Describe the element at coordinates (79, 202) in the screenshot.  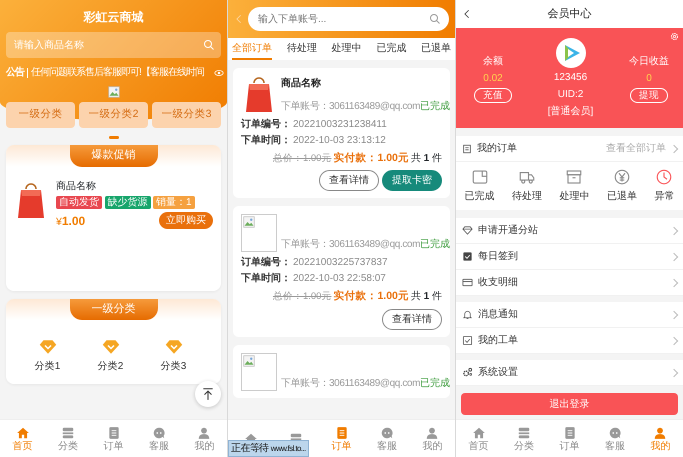
I see `product-tag: 自动发货` at that location.